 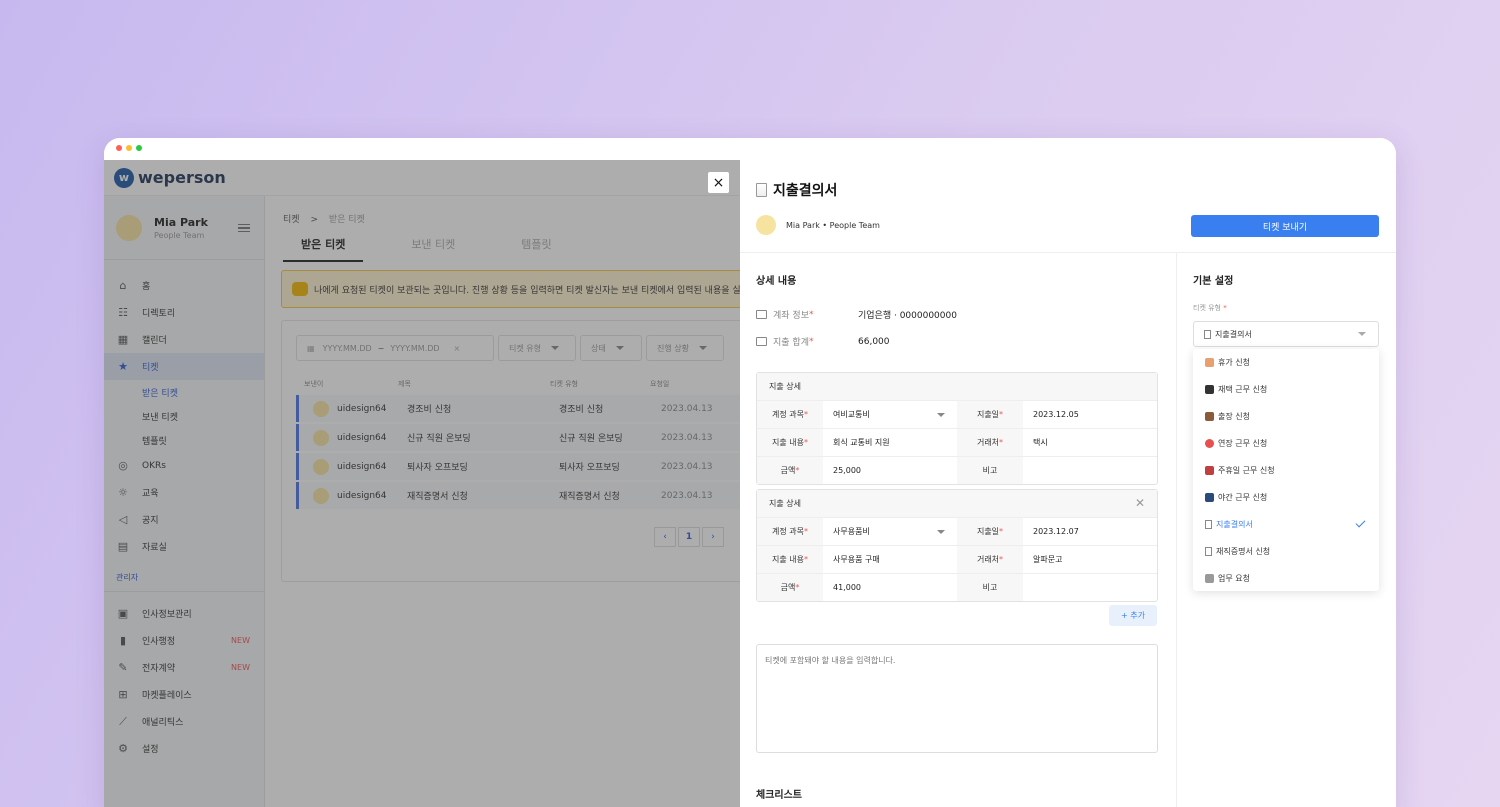 I want to click on card-row: 지출 내용 * 회식 교통비 지원 거래처 * 택시, so click(x=957, y=442).